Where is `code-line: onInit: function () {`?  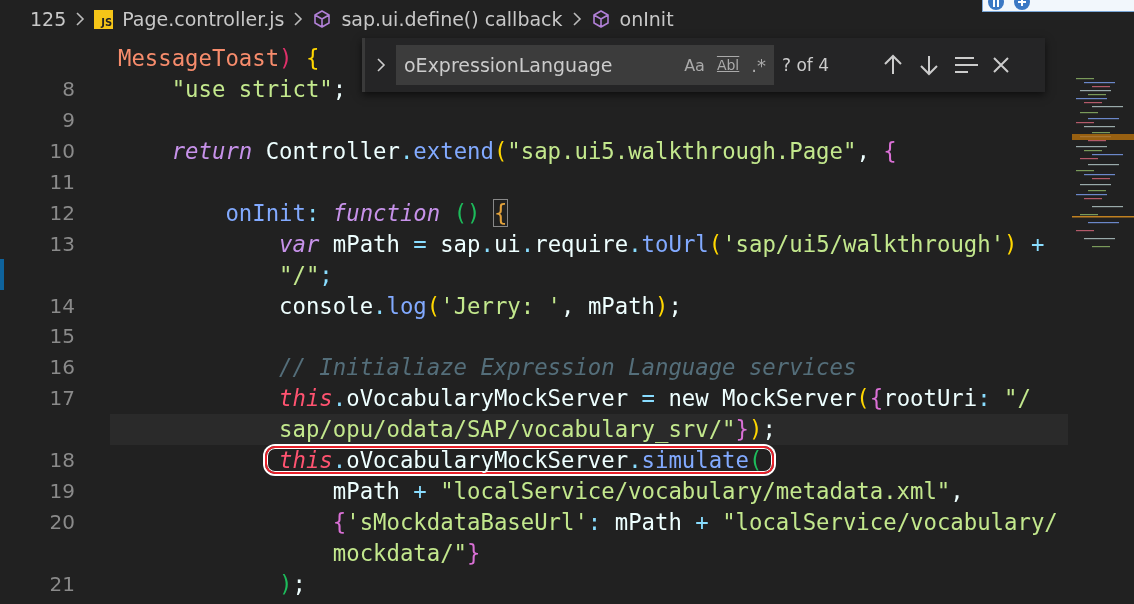
code-line: onInit: function () { is located at coordinates (366, 213).